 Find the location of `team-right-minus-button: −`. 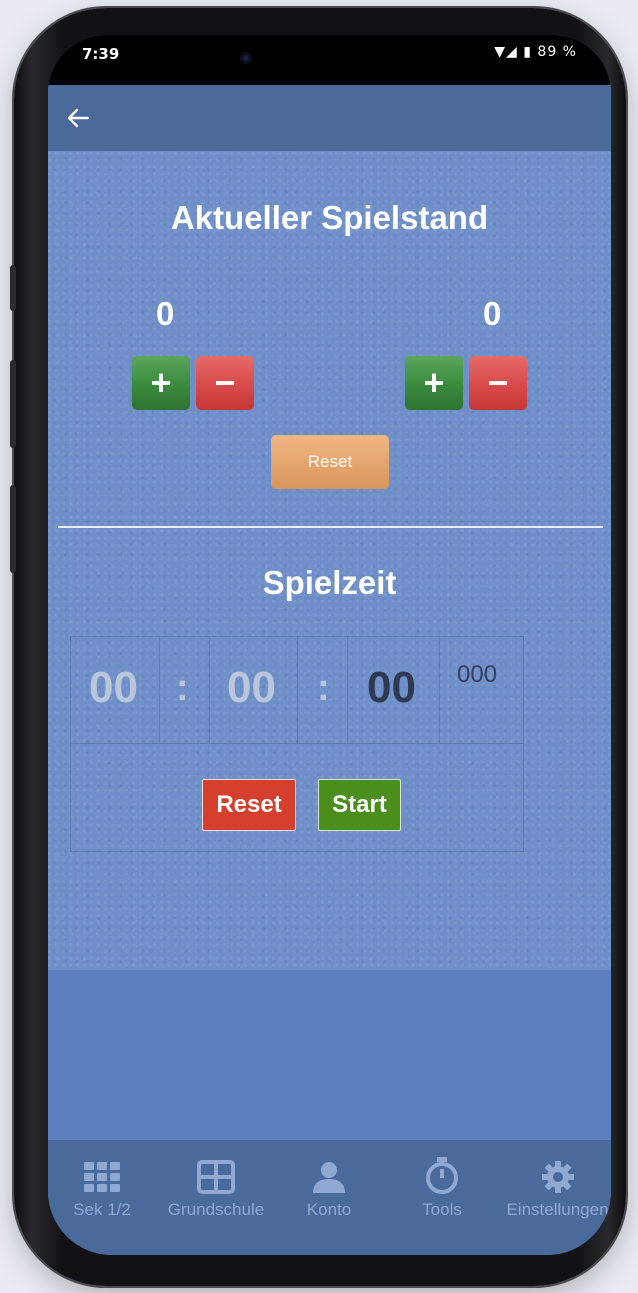

team-right-minus-button: − is located at coordinates (498, 383).